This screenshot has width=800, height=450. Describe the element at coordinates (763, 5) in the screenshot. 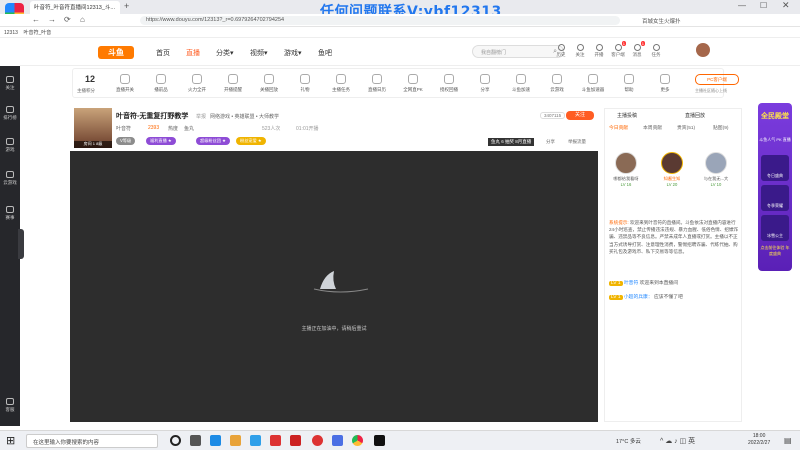

I see `maximize-button: ☐` at that location.